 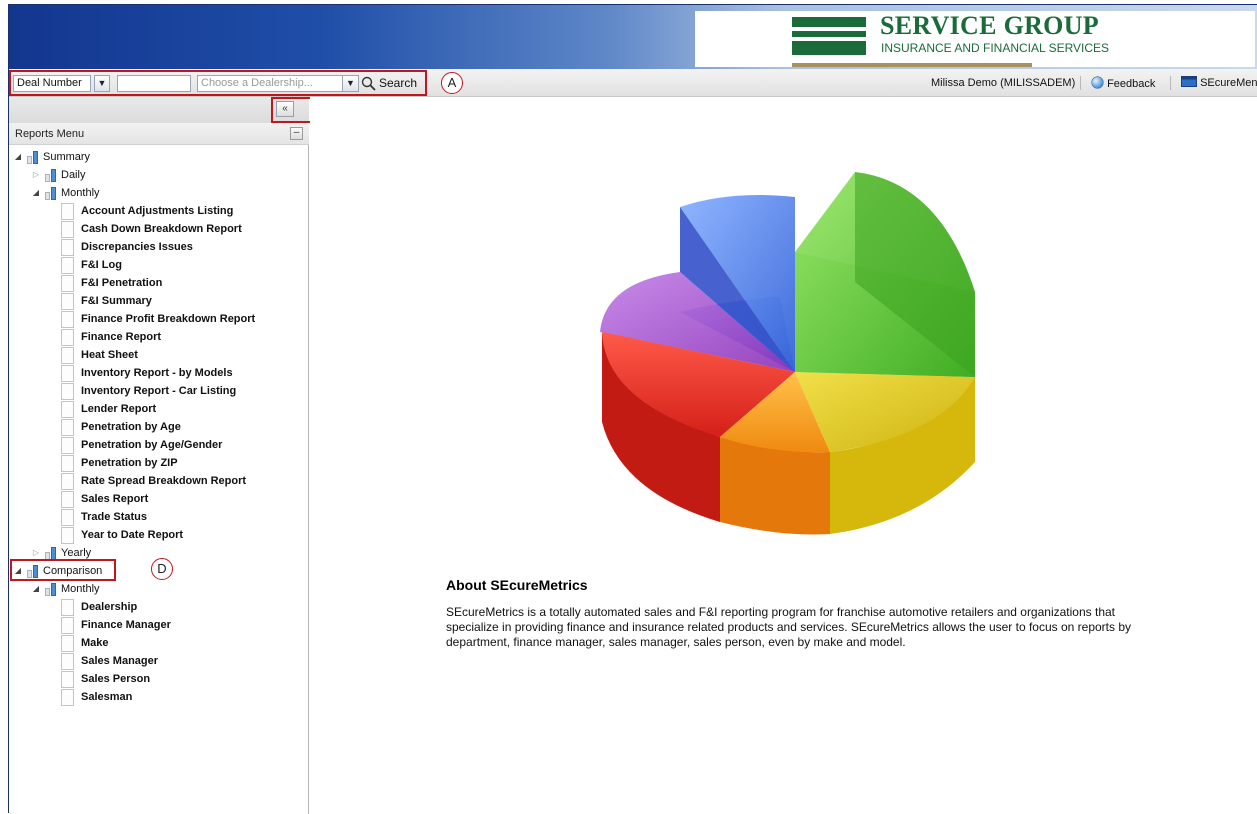 I want to click on minimize-panel-button: –, so click(x=296, y=133).